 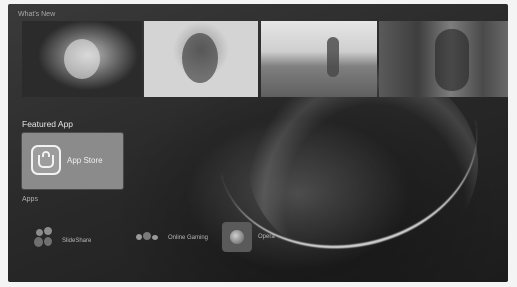 I want to click on globe-icon, so click(x=237, y=237).